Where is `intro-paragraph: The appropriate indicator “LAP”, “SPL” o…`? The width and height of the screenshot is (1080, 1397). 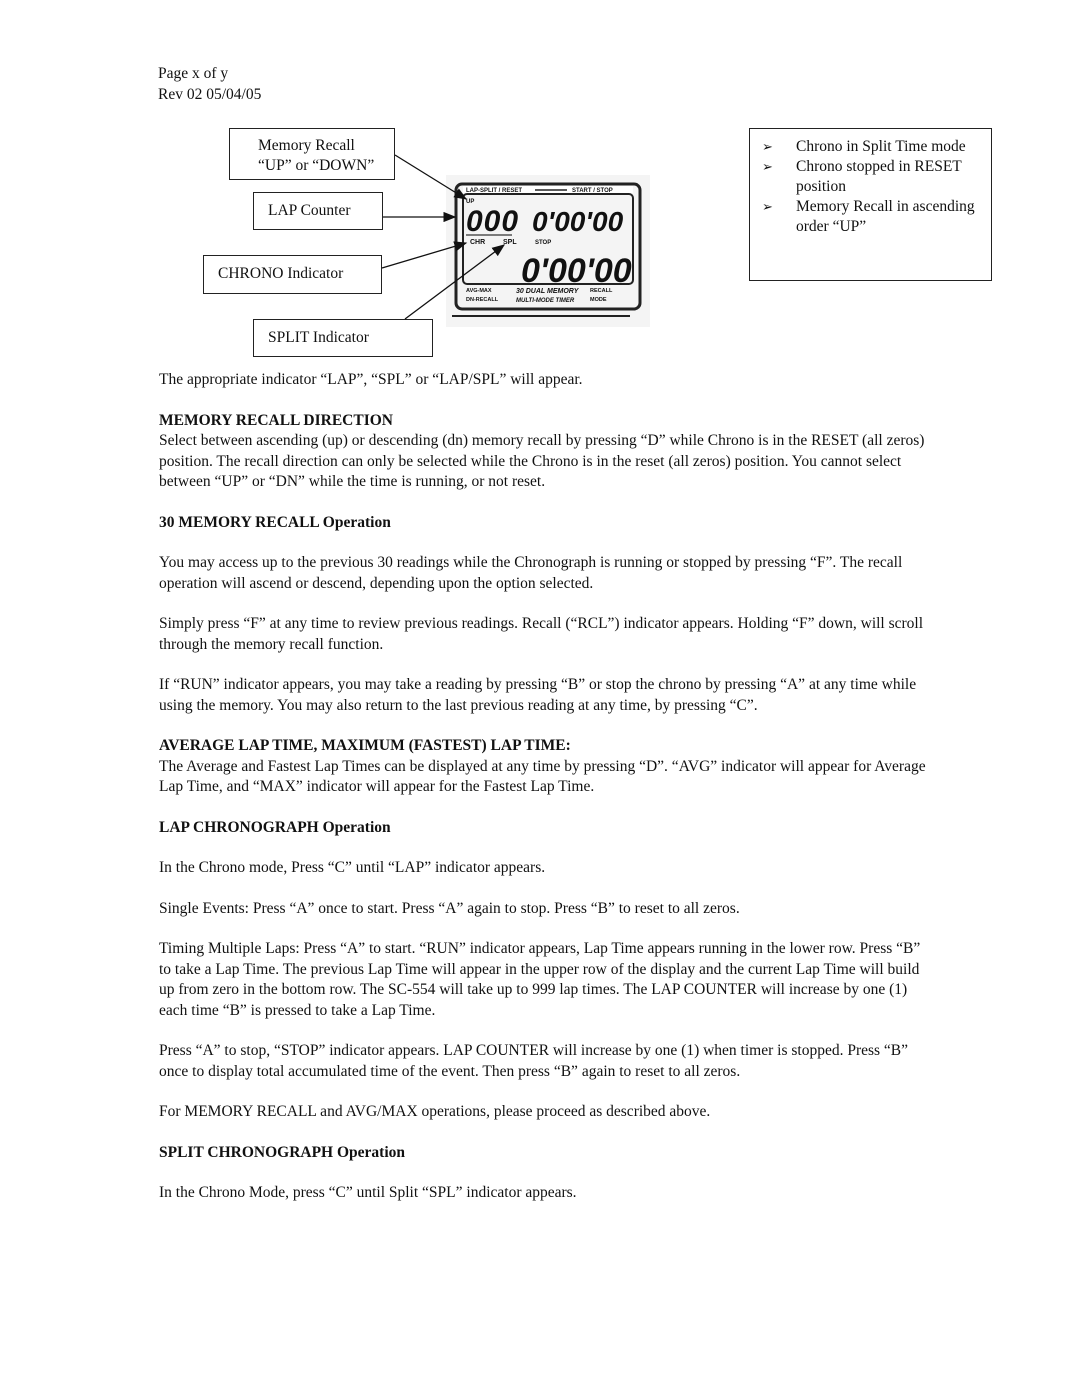 intro-paragraph: The appropriate indicator “LAP”, “SPL” o… is located at coordinates (371, 379).